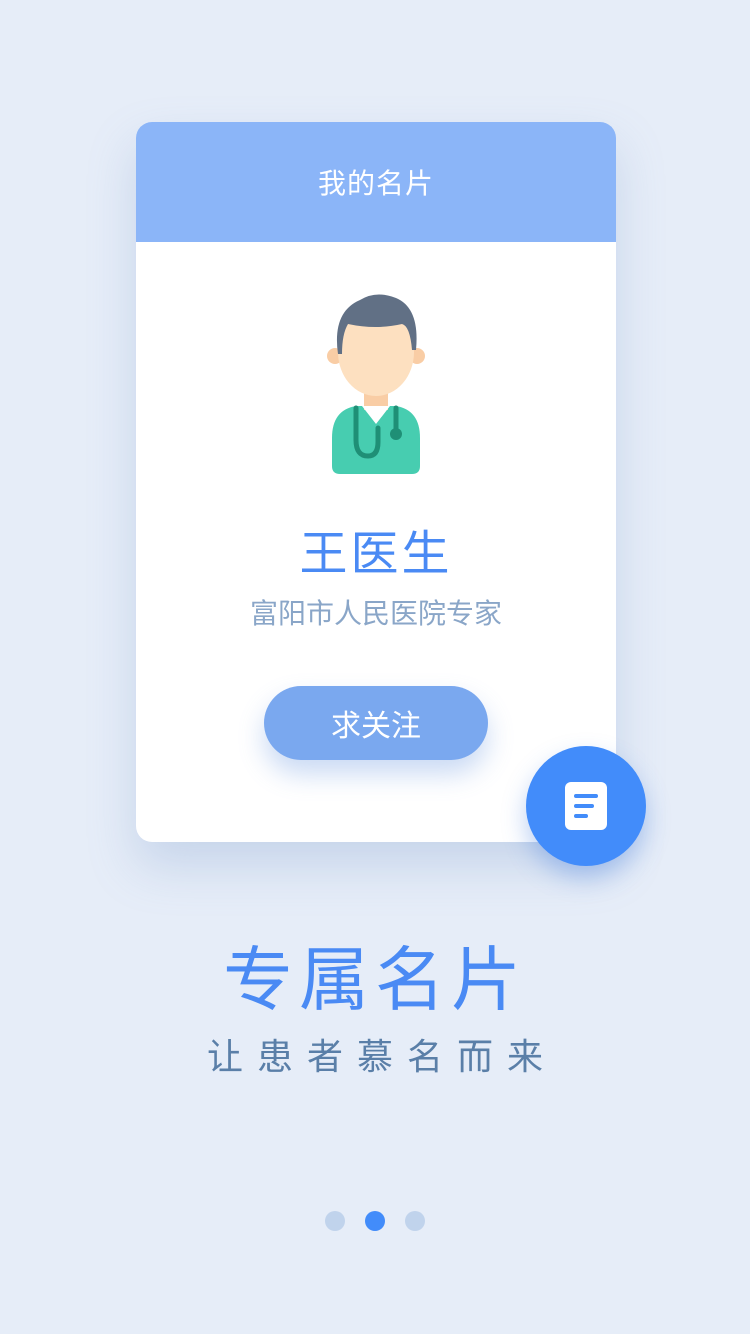 The width and height of the screenshot is (750, 1334). I want to click on doctor-avatar-icon, so click(376, 384).